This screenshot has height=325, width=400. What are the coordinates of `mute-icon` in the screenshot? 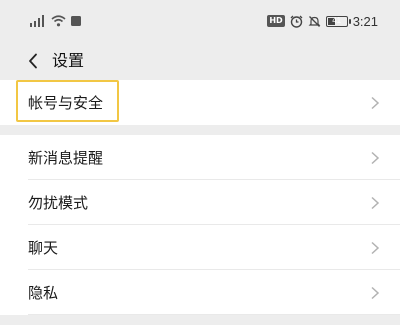 It's located at (314, 21).